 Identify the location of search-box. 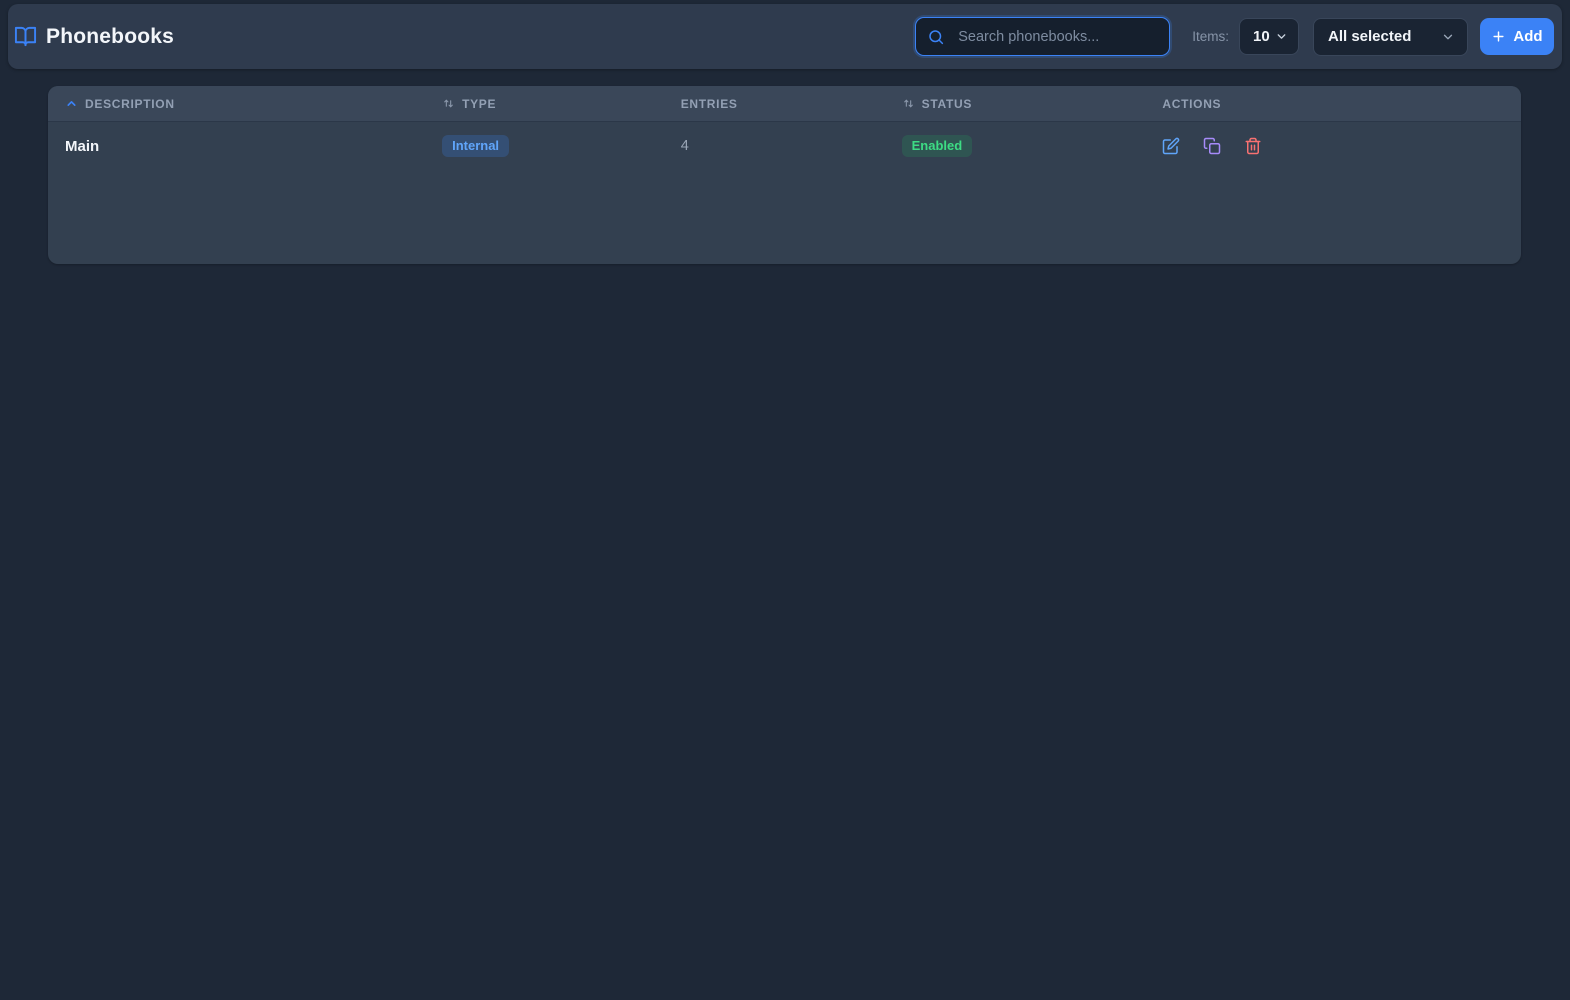
(1043, 36).